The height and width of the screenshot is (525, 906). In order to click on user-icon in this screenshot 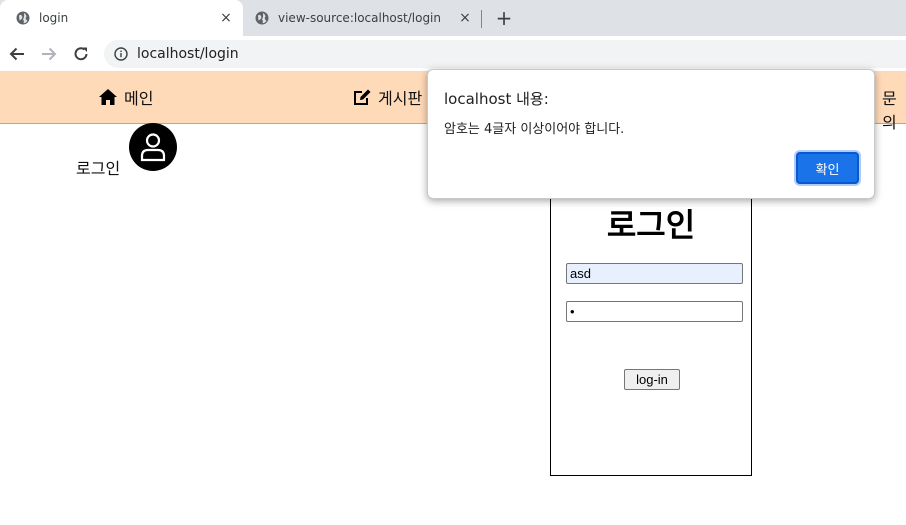, I will do `click(153, 147)`.